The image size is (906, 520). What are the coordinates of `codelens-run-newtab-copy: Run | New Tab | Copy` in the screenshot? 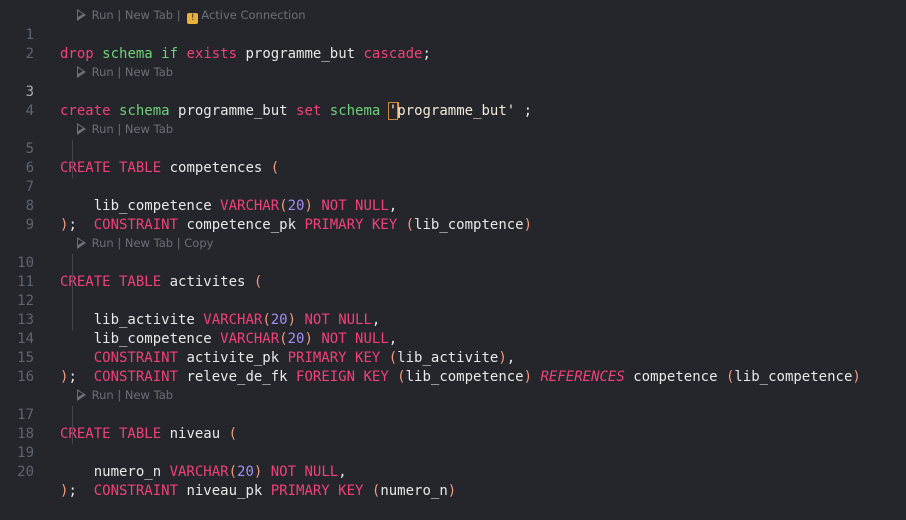 It's located at (453, 234).